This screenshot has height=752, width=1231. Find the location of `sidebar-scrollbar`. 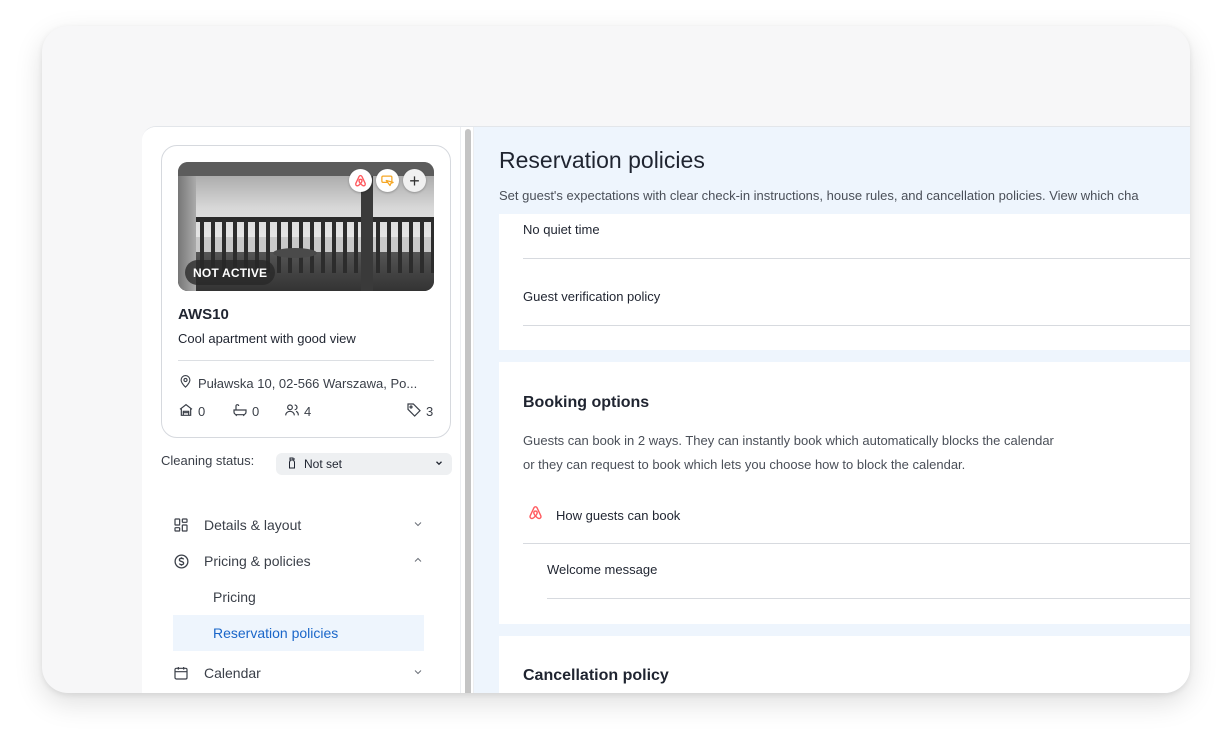

sidebar-scrollbar is located at coordinates (467, 410).